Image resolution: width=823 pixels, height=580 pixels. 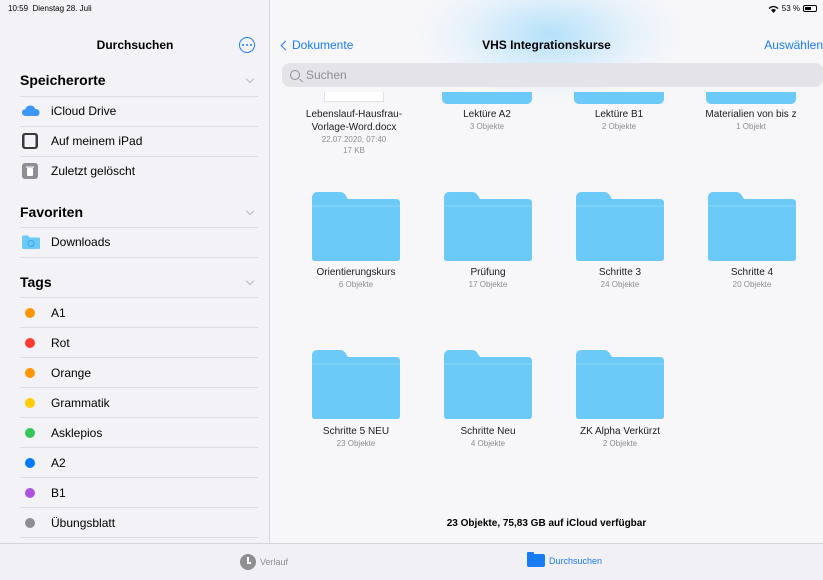 What do you see at coordinates (139, 171) in the screenshot?
I see `sidebar-item-recently-deleted: Zuletzt gelöscht` at bounding box center [139, 171].